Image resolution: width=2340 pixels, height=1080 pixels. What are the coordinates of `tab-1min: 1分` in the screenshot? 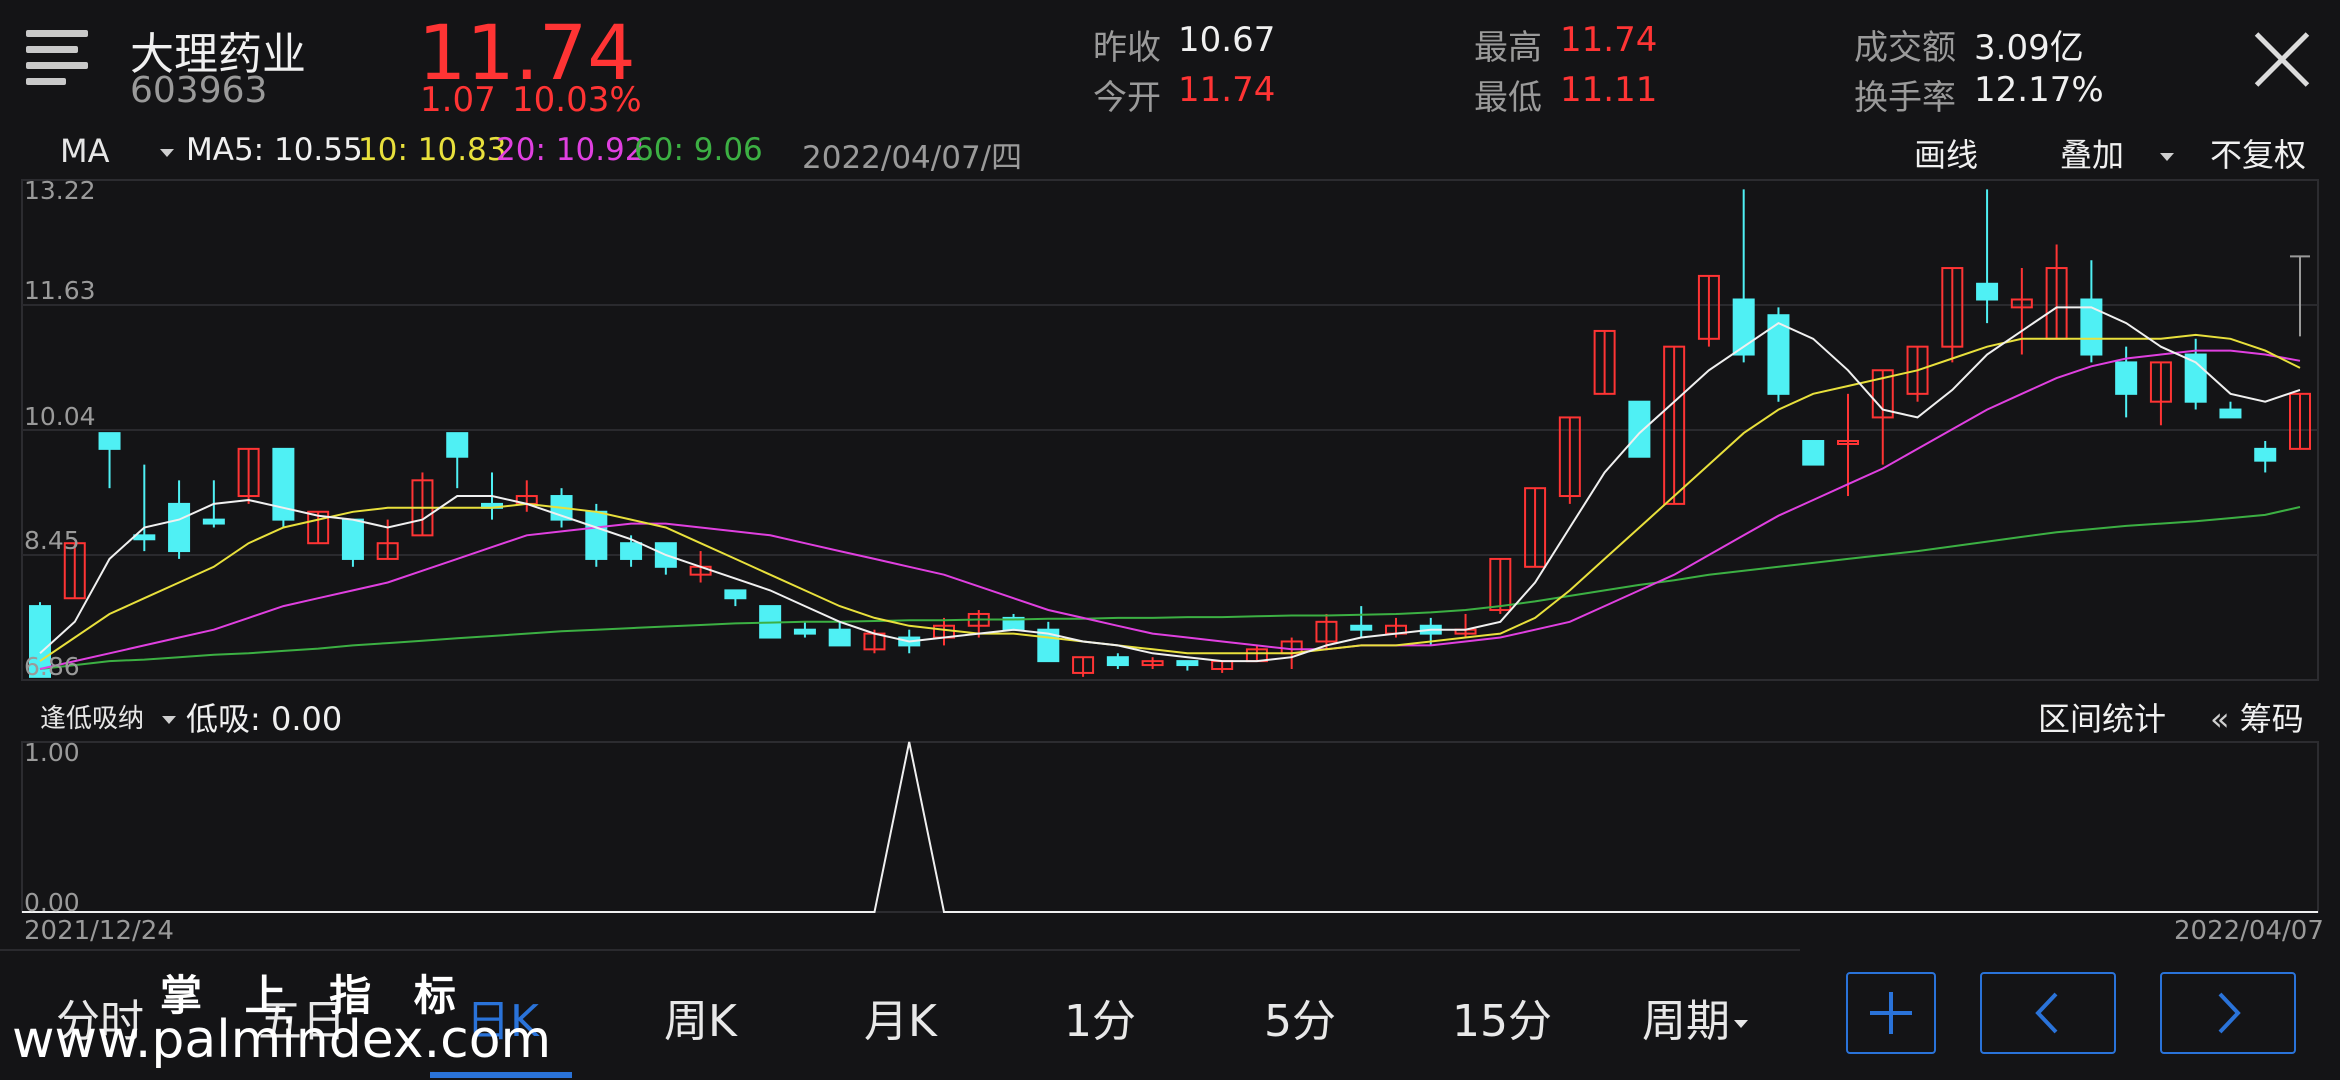 It's located at (1100, 1017).